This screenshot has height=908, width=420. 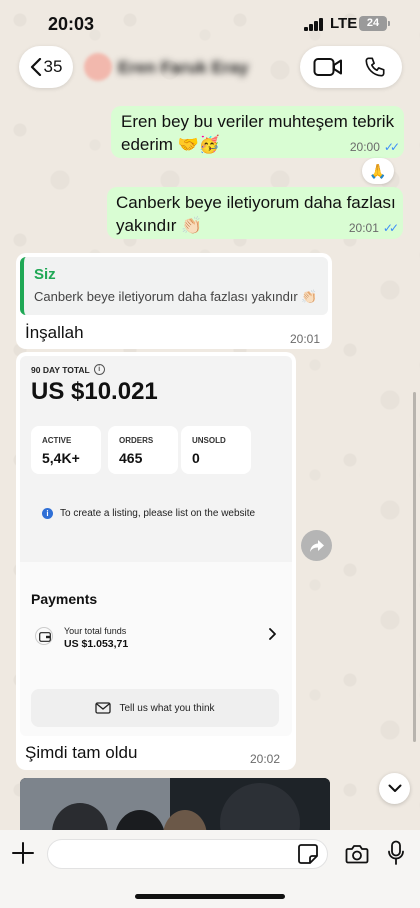 I want to click on contact-header: Eren Faruk Eray, so click(x=184, y=68).